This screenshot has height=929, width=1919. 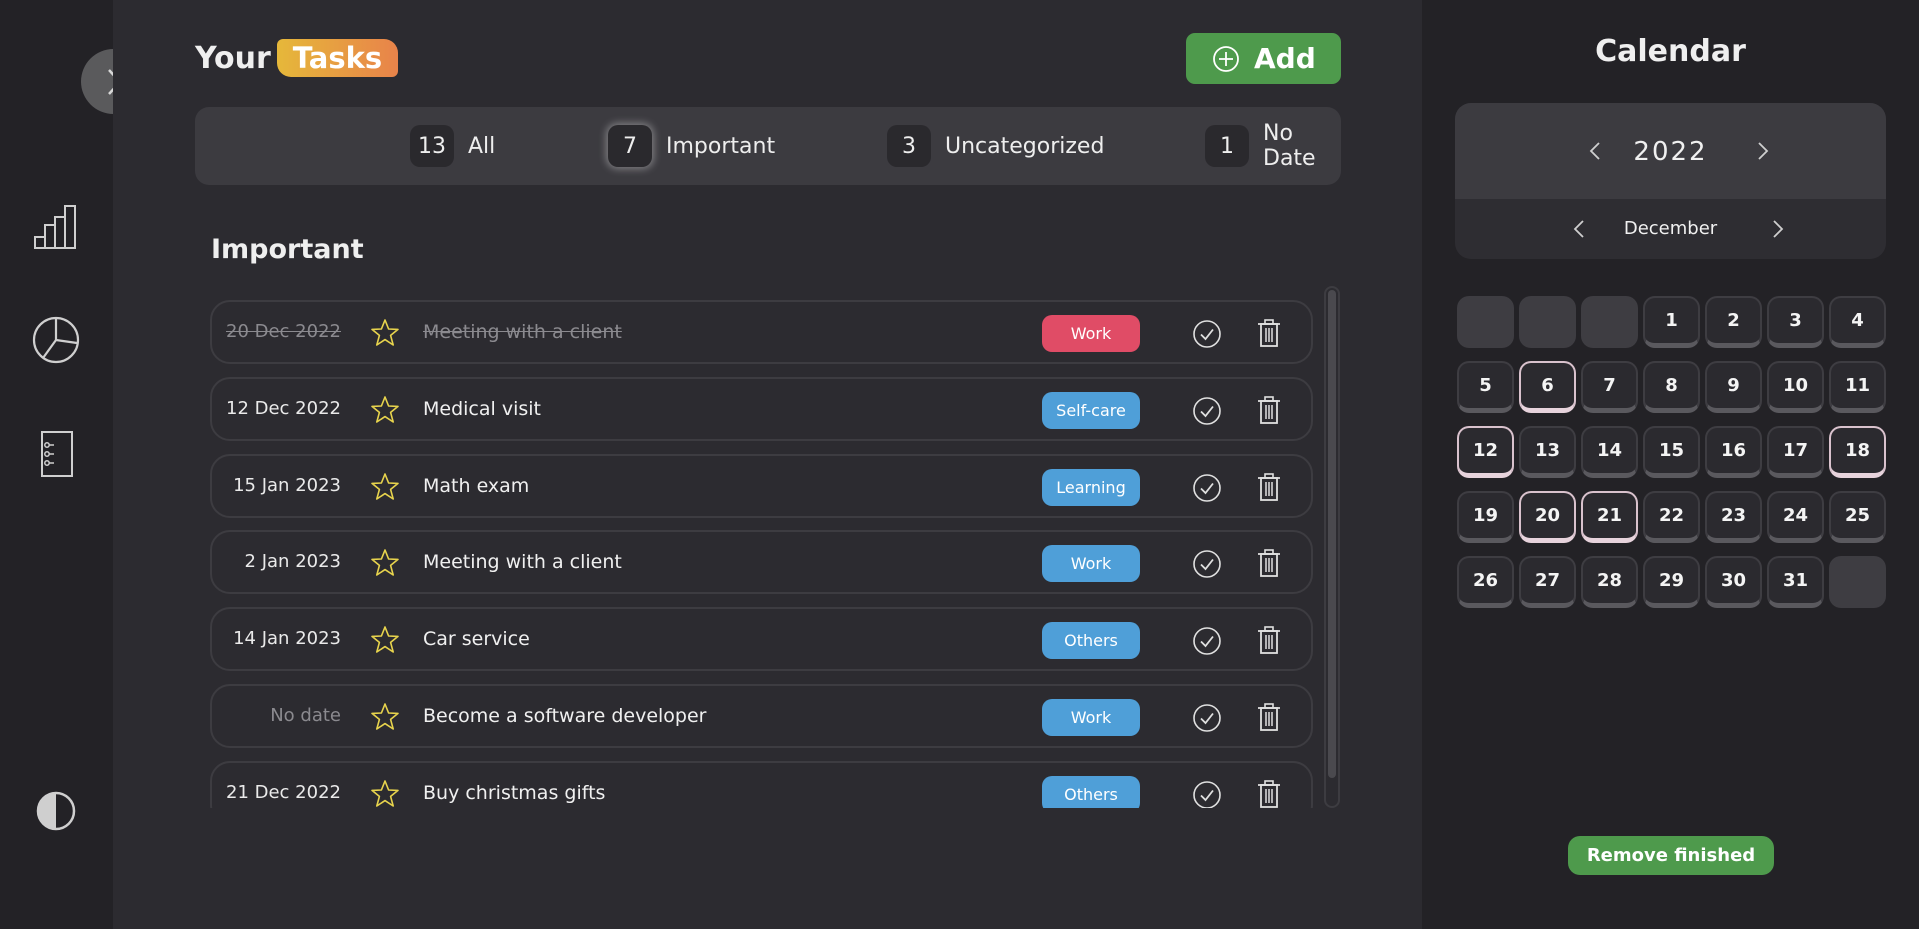 What do you see at coordinates (482, 409) in the screenshot?
I see `task-title: Medical visit` at bounding box center [482, 409].